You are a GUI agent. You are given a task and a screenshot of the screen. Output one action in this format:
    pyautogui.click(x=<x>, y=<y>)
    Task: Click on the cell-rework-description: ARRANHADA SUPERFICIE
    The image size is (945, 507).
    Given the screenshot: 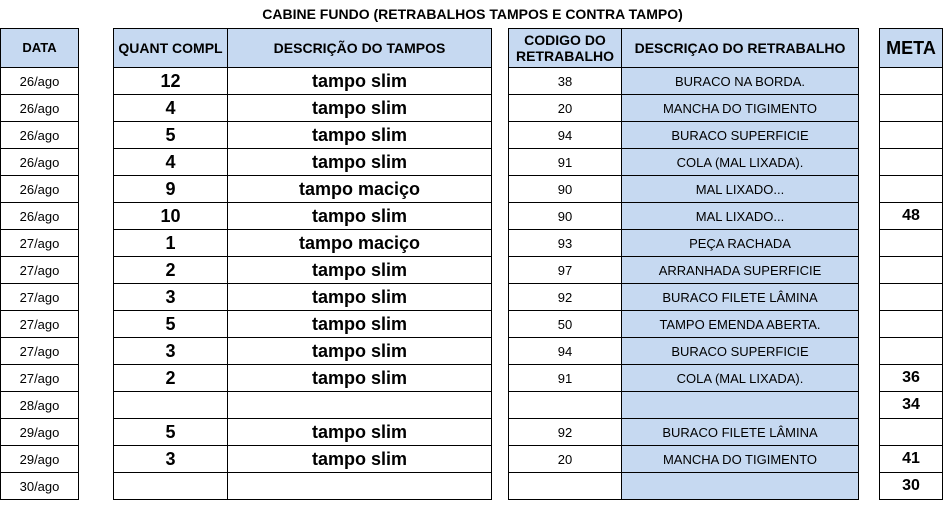 What is the action you would take?
    pyautogui.click(x=740, y=270)
    